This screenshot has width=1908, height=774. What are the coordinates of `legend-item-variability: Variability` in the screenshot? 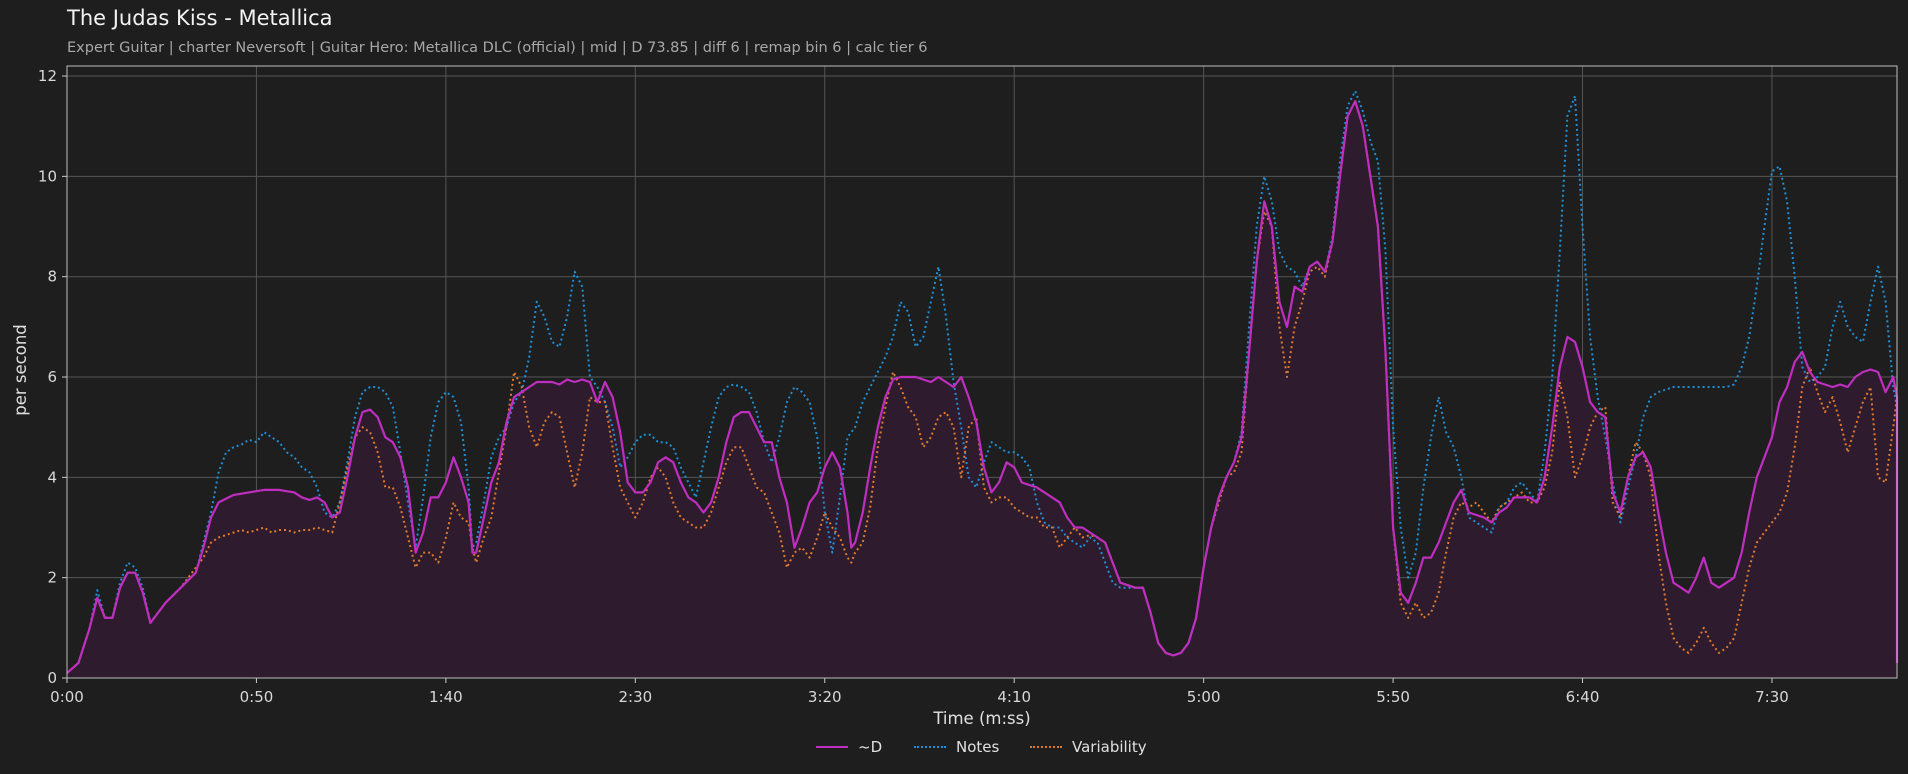 It's located at (1088, 747).